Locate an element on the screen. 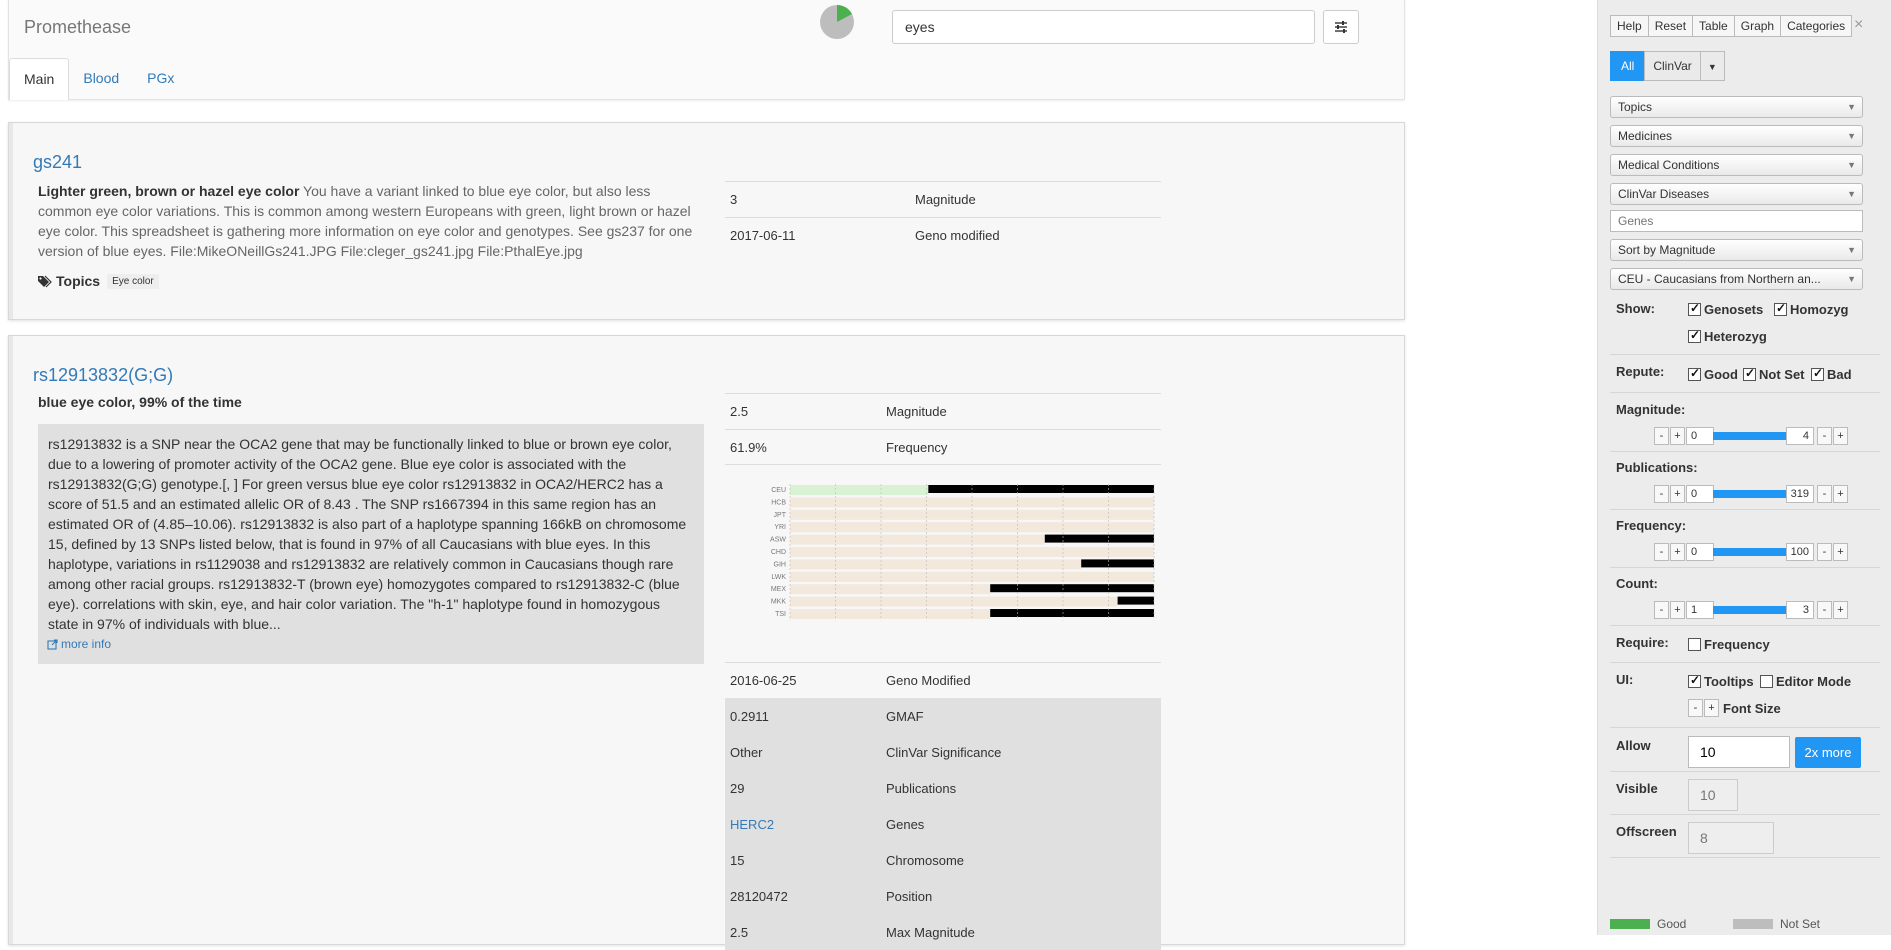 This screenshot has height=950, width=1891. help-button: Help is located at coordinates (1629, 26).